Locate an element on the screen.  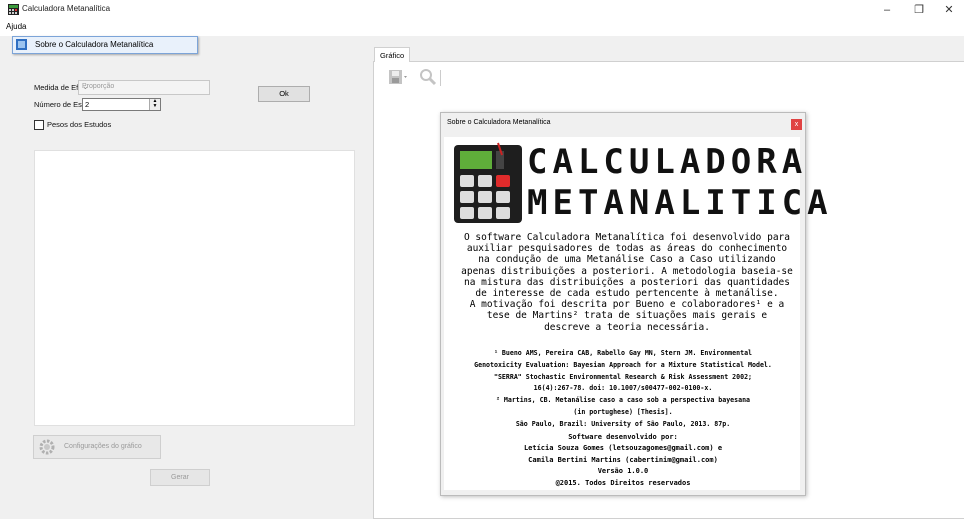
credits-line: @2015. Todos Direitos reservados is located at coordinates (623, 482).